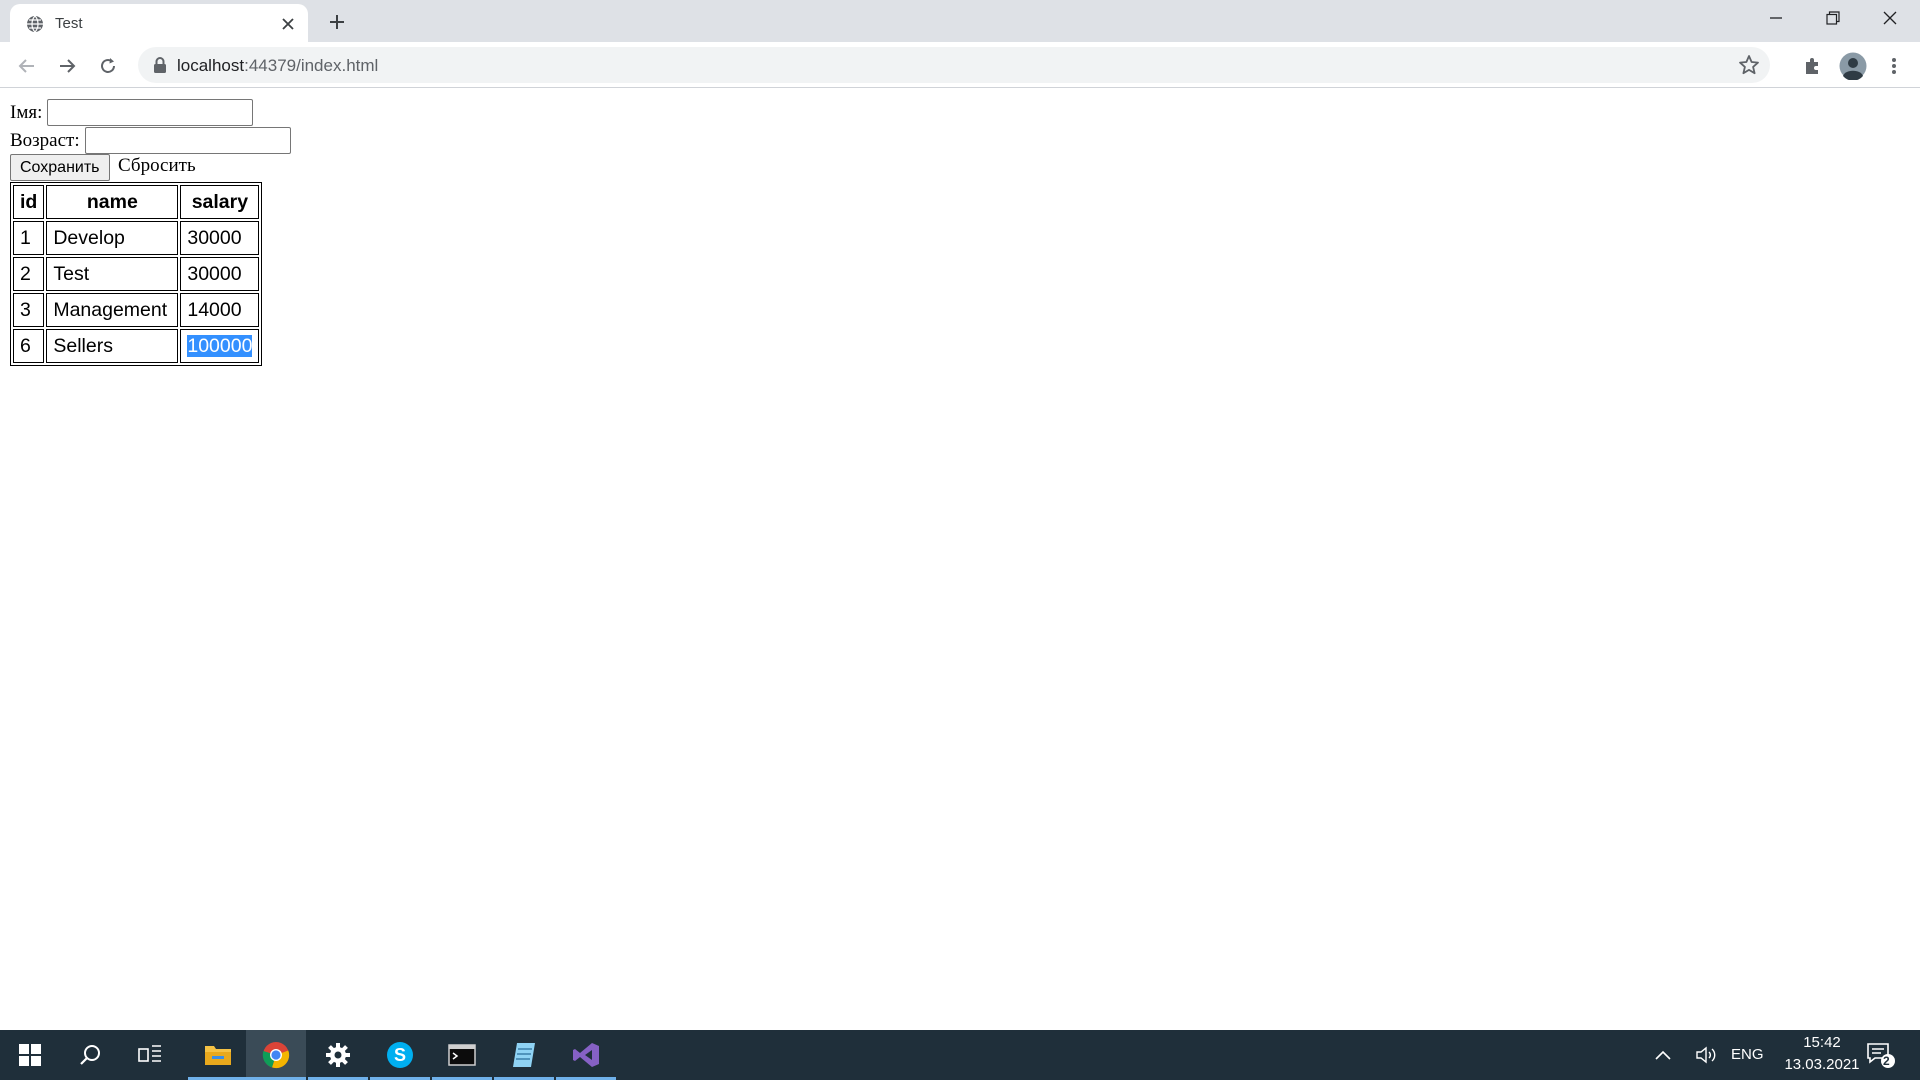 The image size is (1920, 1080). I want to click on tab-title: Test, so click(69, 23).